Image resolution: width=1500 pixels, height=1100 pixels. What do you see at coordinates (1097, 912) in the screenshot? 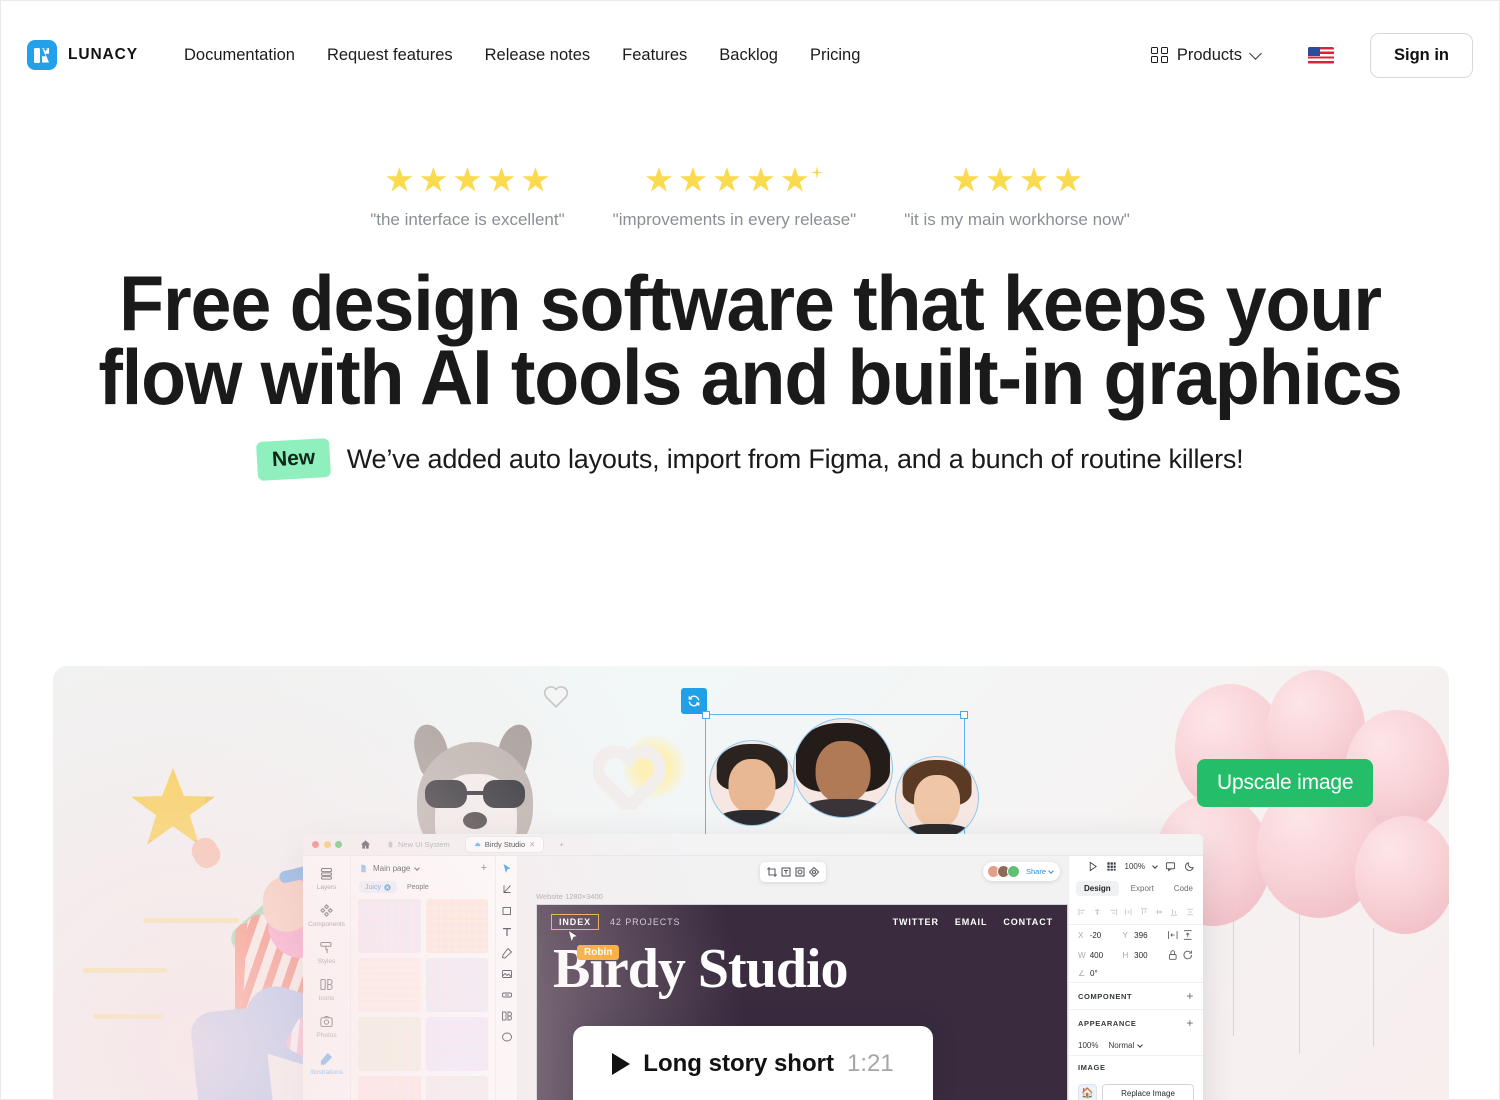
I see `align-center-h-icon` at bounding box center [1097, 912].